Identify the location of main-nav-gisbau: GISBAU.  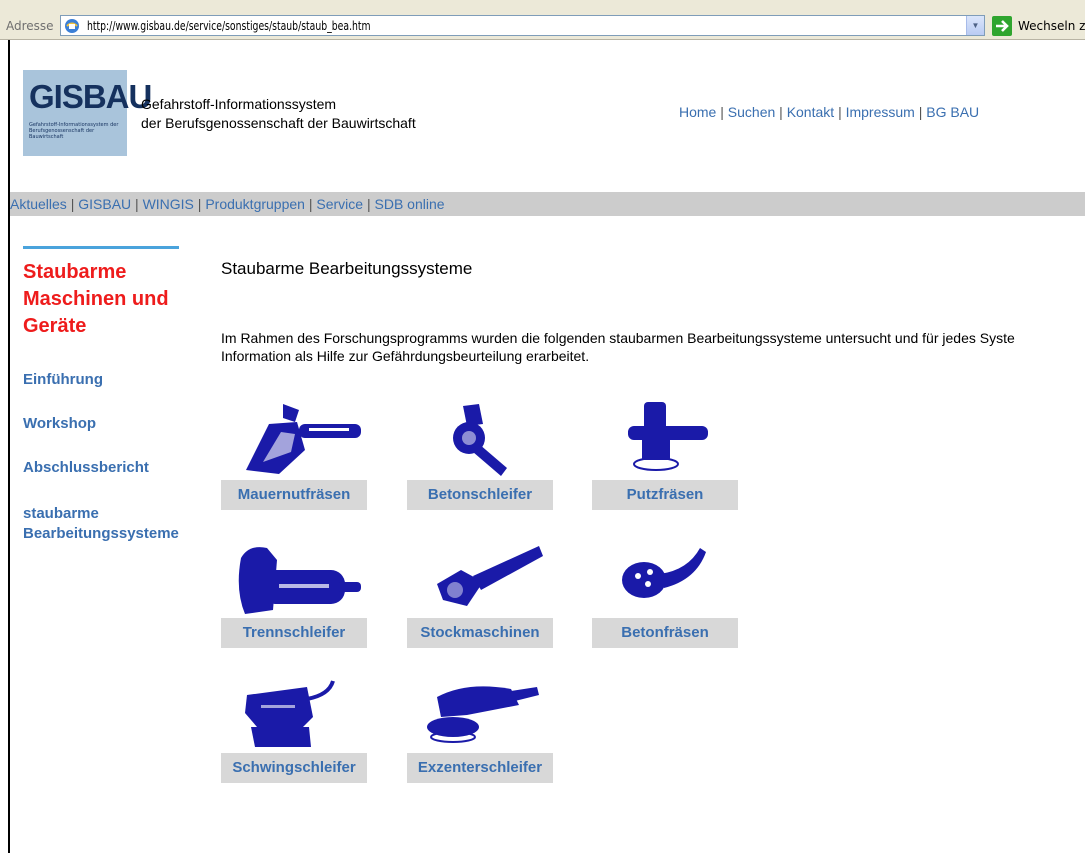
(104, 204).